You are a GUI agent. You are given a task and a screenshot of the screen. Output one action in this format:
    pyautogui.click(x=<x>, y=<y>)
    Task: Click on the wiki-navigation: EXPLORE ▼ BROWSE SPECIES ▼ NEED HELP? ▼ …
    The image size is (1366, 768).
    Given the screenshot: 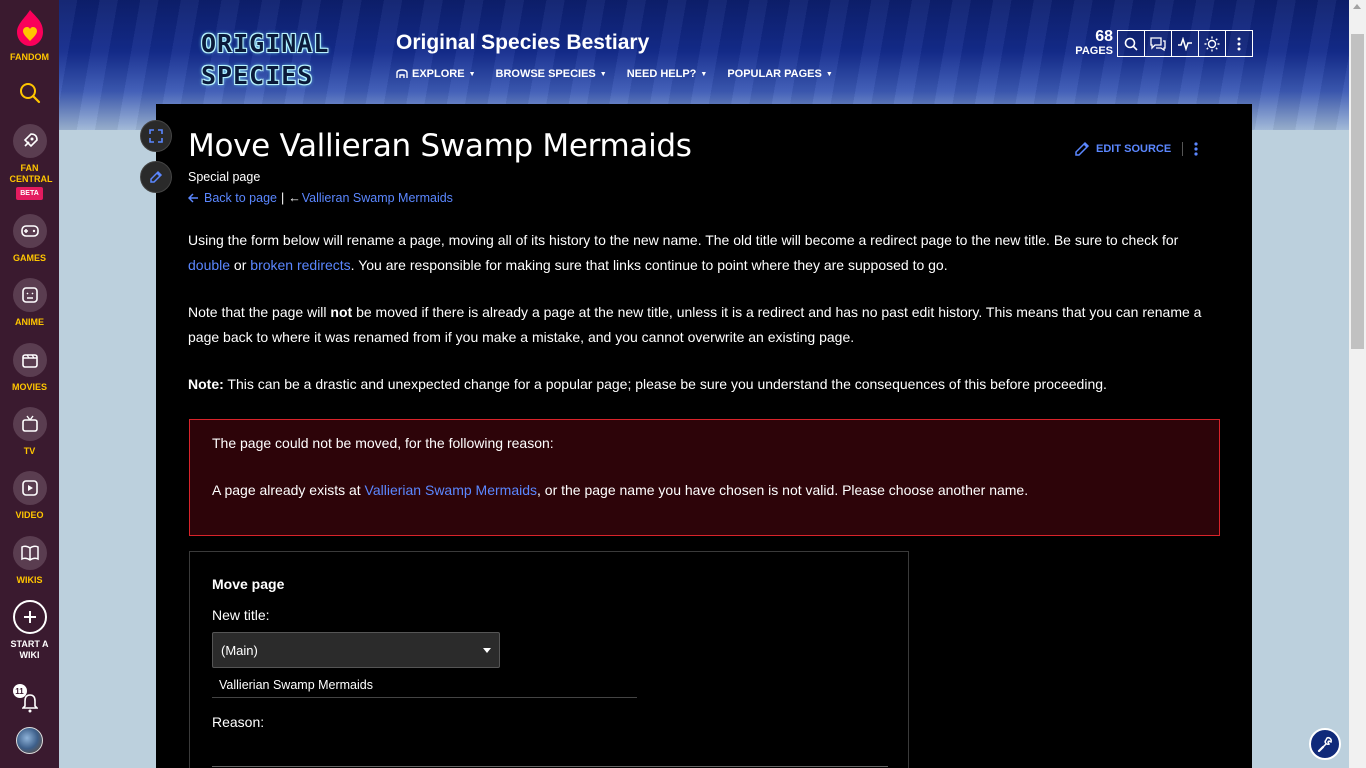 What is the action you would take?
    pyautogui.click(x=614, y=74)
    